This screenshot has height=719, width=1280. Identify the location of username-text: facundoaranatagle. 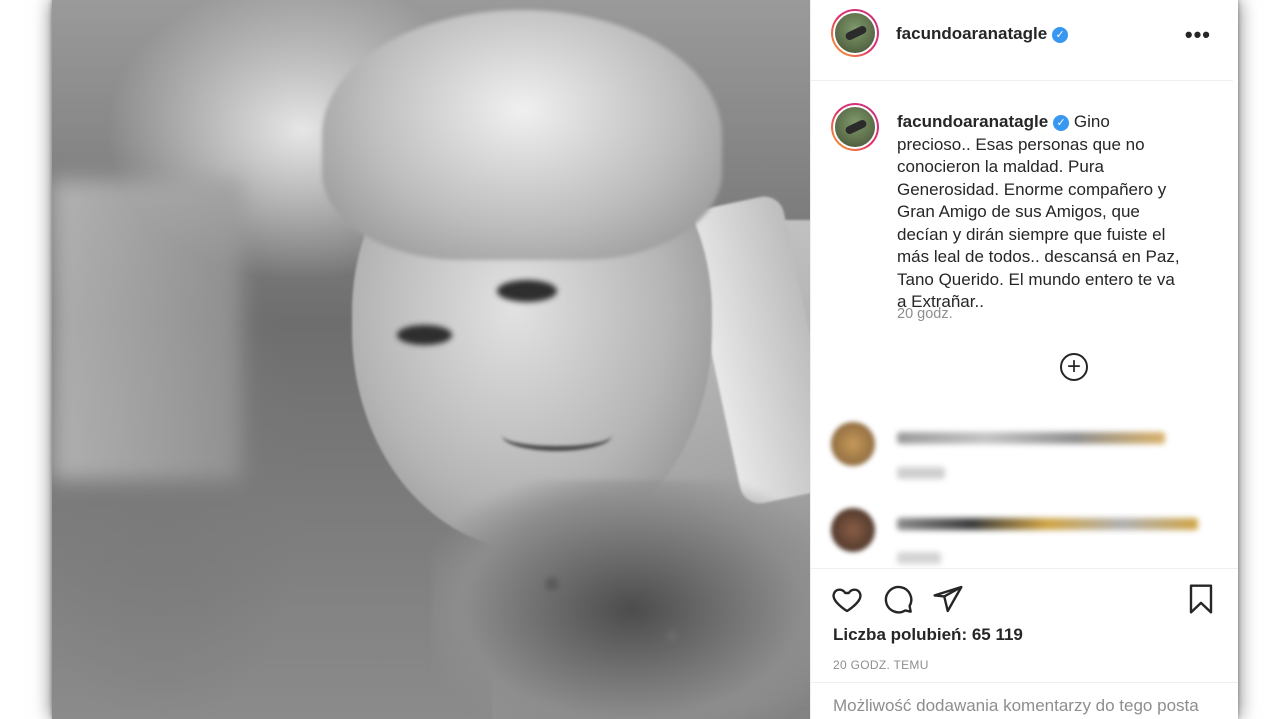
(971, 33).